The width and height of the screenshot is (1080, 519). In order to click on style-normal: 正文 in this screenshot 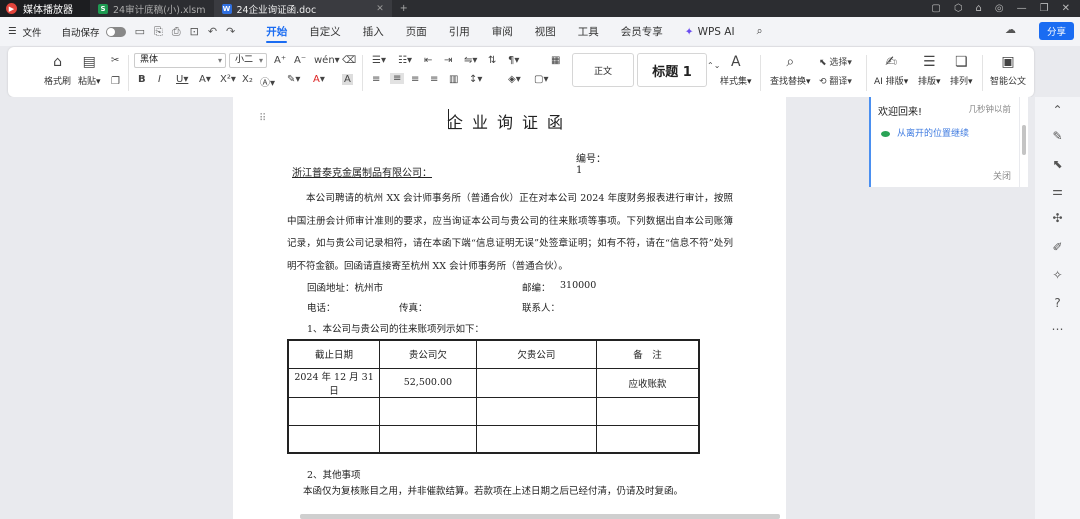, I will do `click(603, 70)`.